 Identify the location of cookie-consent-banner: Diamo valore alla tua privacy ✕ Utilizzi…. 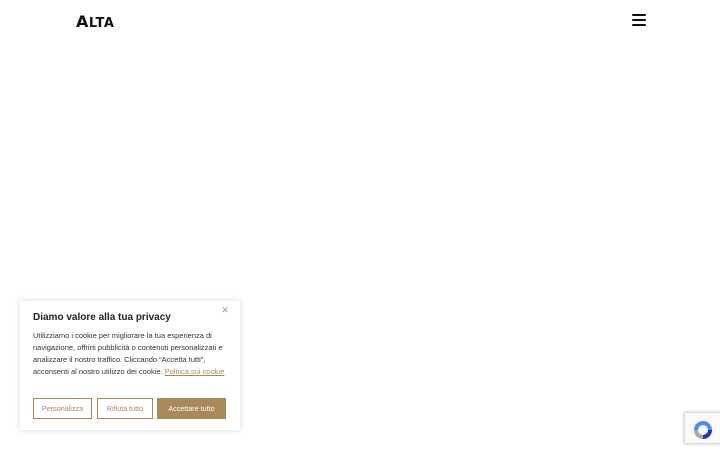
(130, 365).